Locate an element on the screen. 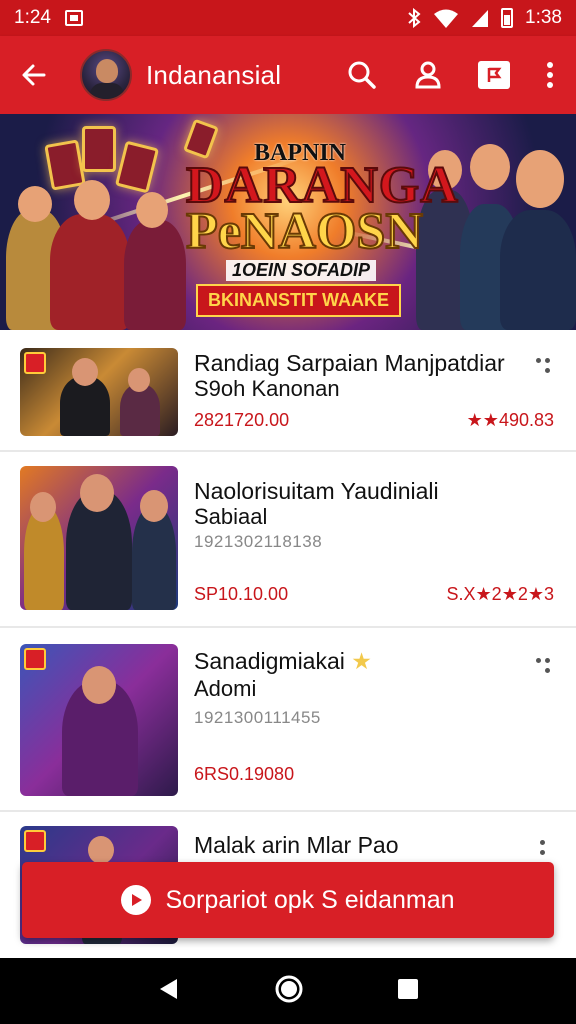 The height and width of the screenshot is (1024, 576). back-arrow-icon is located at coordinates (34, 75).